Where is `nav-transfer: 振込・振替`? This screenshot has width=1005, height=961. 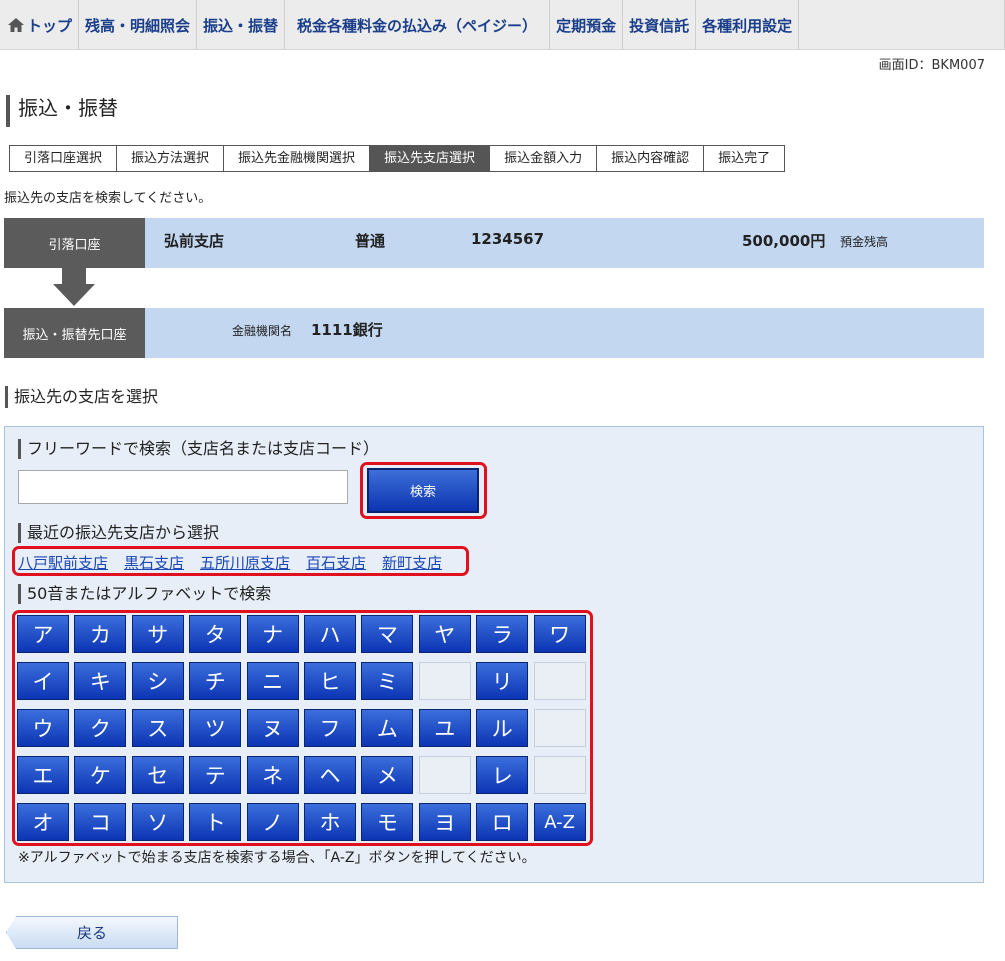
nav-transfer: 振込・振替 is located at coordinates (241, 25).